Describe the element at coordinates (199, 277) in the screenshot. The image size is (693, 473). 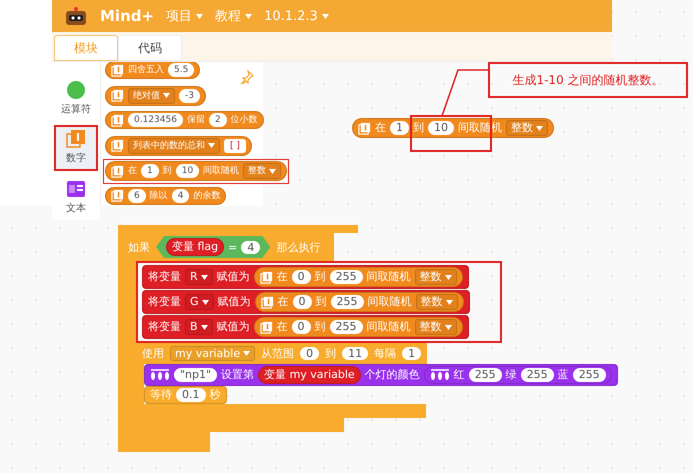
I see `block-dropdown: R` at that location.